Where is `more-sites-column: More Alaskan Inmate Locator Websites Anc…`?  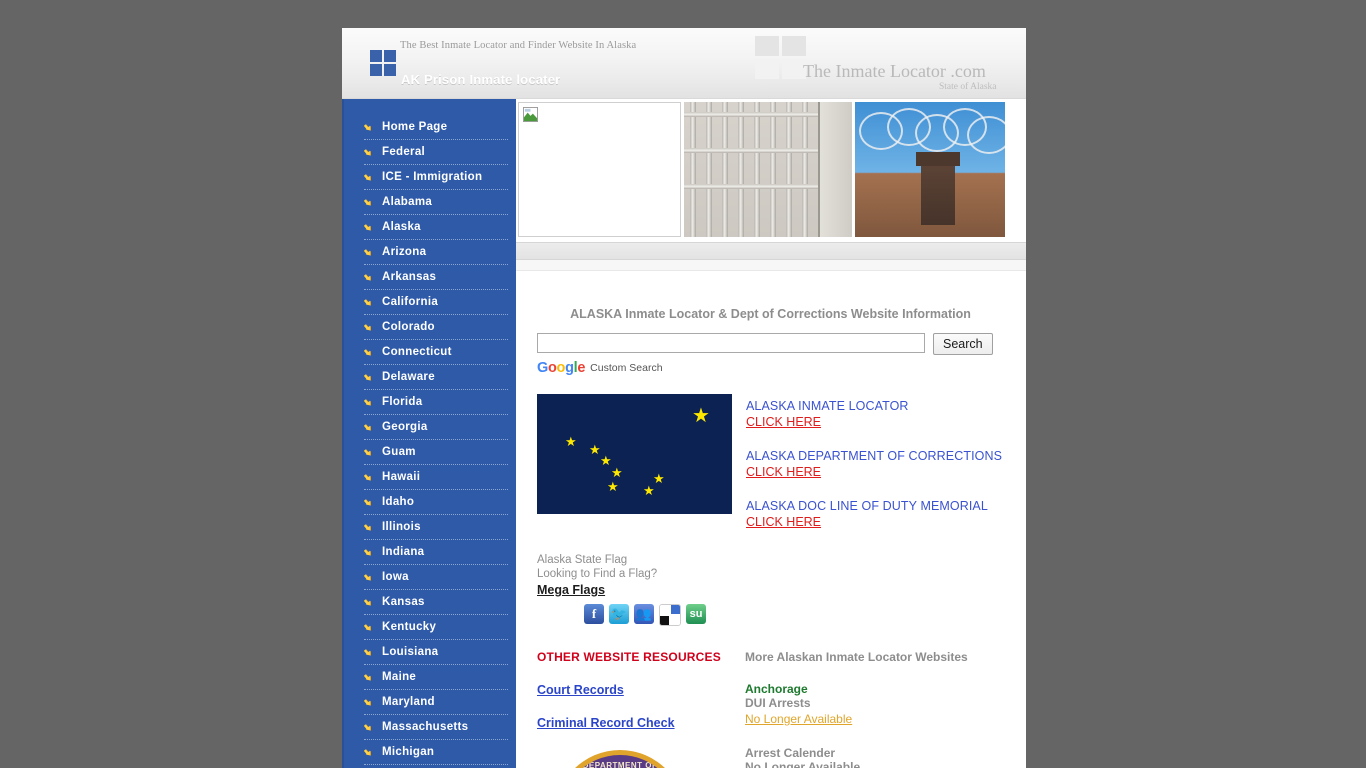 more-sites-column: More Alaskan Inmate Locator Websites Anc… is located at coordinates (875, 709).